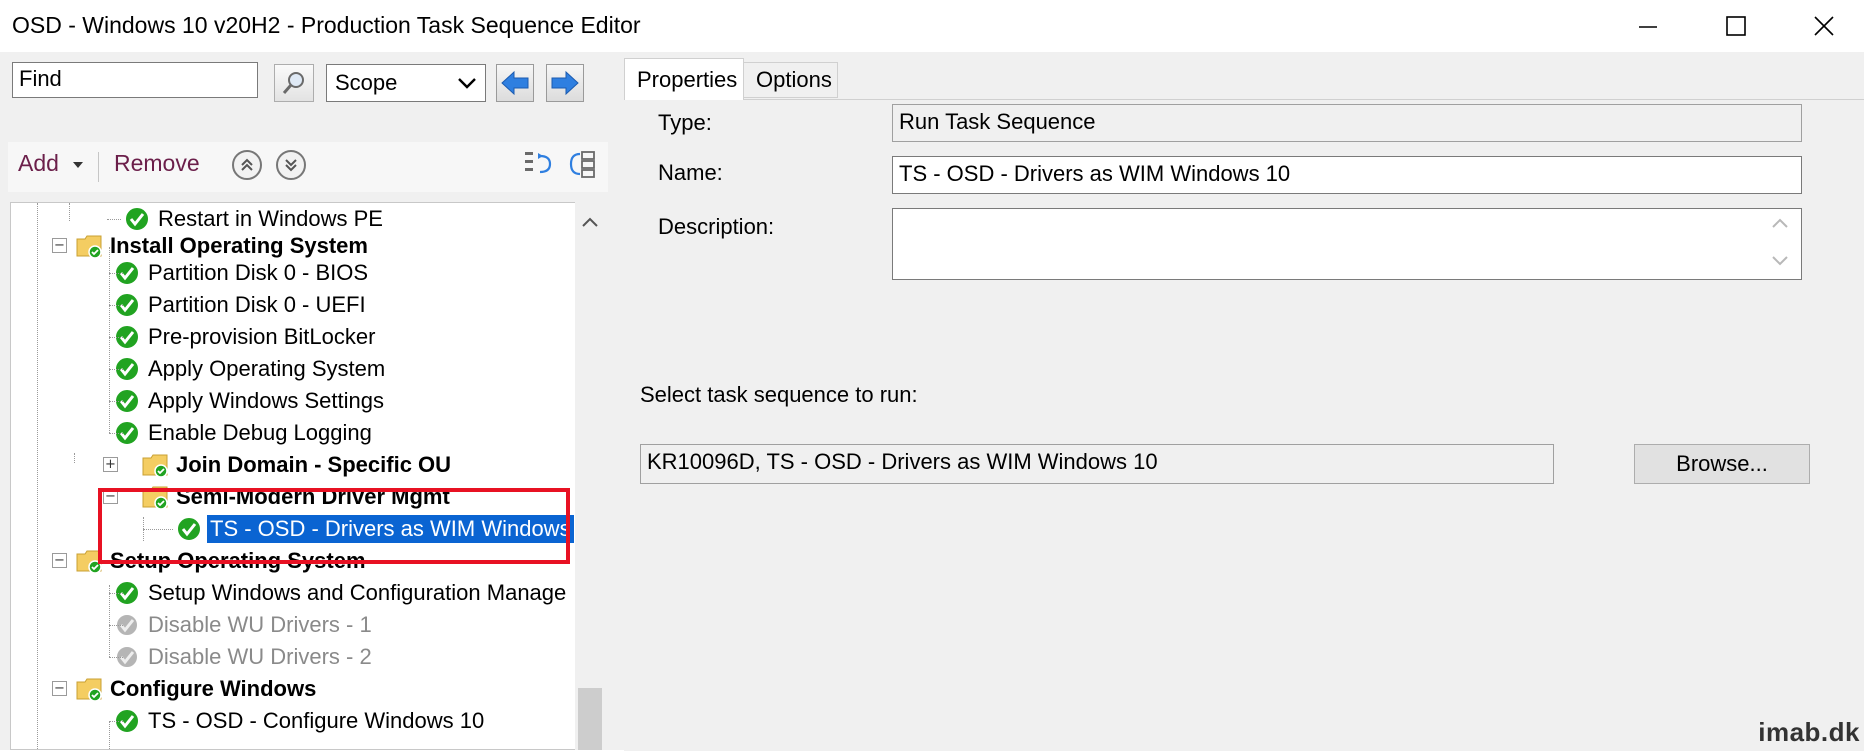  Describe the element at coordinates (406, 83) in the screenshot. I see `scope-dropdown: Scope` at that location.